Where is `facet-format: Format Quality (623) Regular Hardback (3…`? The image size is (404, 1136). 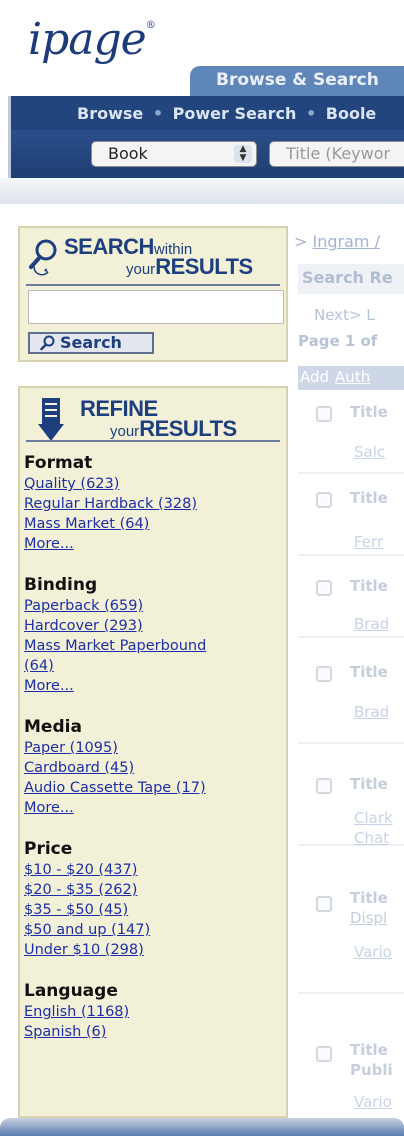
facet-format: Format Quality (623) Regular Hardback (3… is located at coordinates (155, 503).